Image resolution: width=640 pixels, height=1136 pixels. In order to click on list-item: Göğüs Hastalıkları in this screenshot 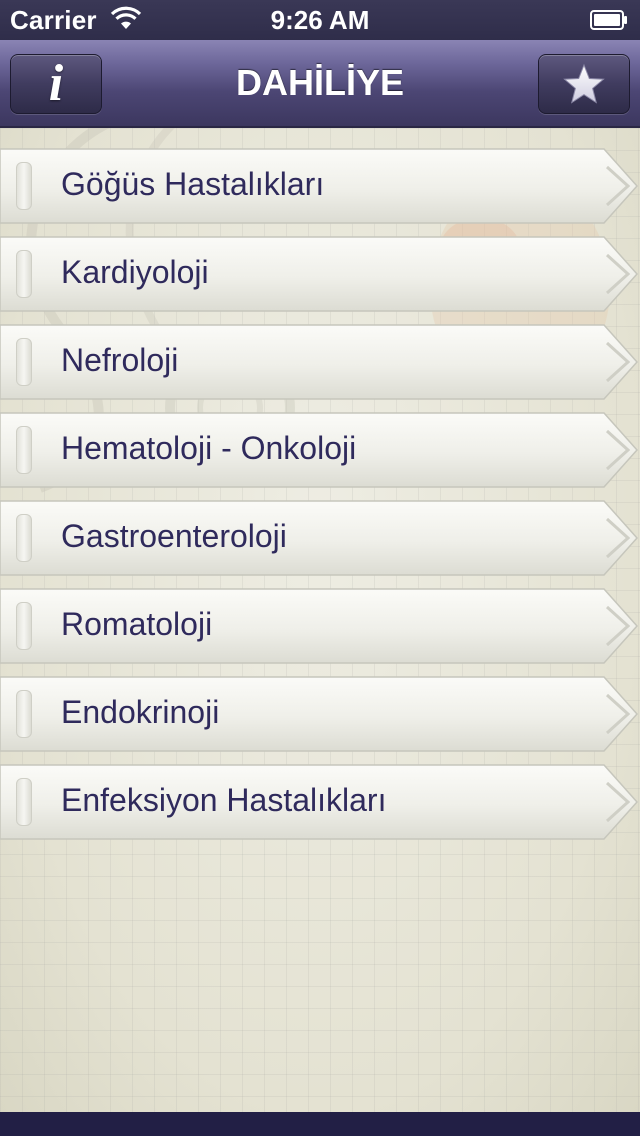, I will do `click(320, 186)`.